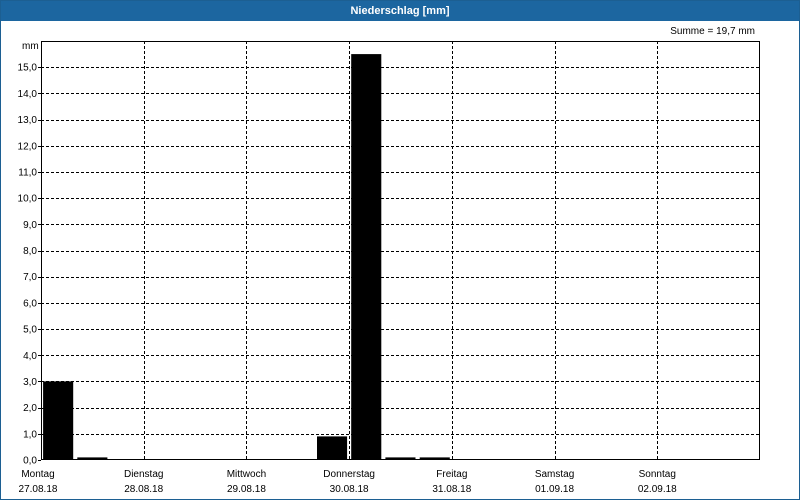 The width and height of the screenshot is (800, 500). Describe the element at coordinates (28, 68) in the screenshot. I see `y-tick-label: 15,0` at that location.